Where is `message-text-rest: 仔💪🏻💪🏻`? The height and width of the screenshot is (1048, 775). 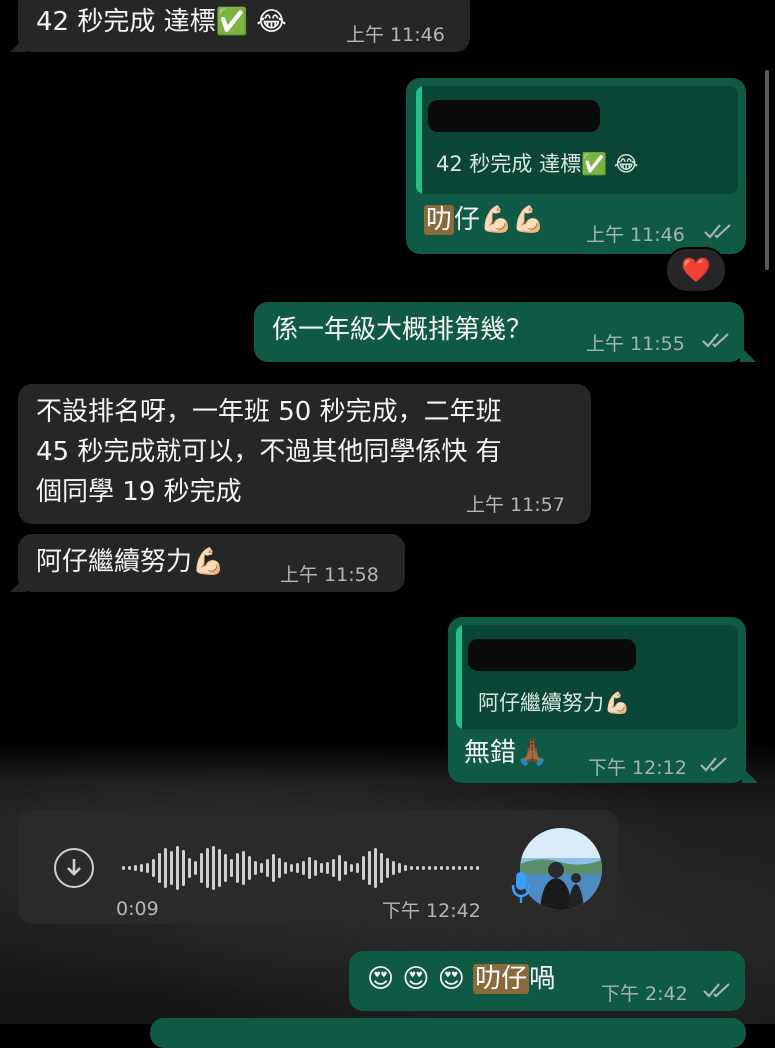
message-text-rest: 仔💪🏻💪🏻 is located at coordinates (499, 220).